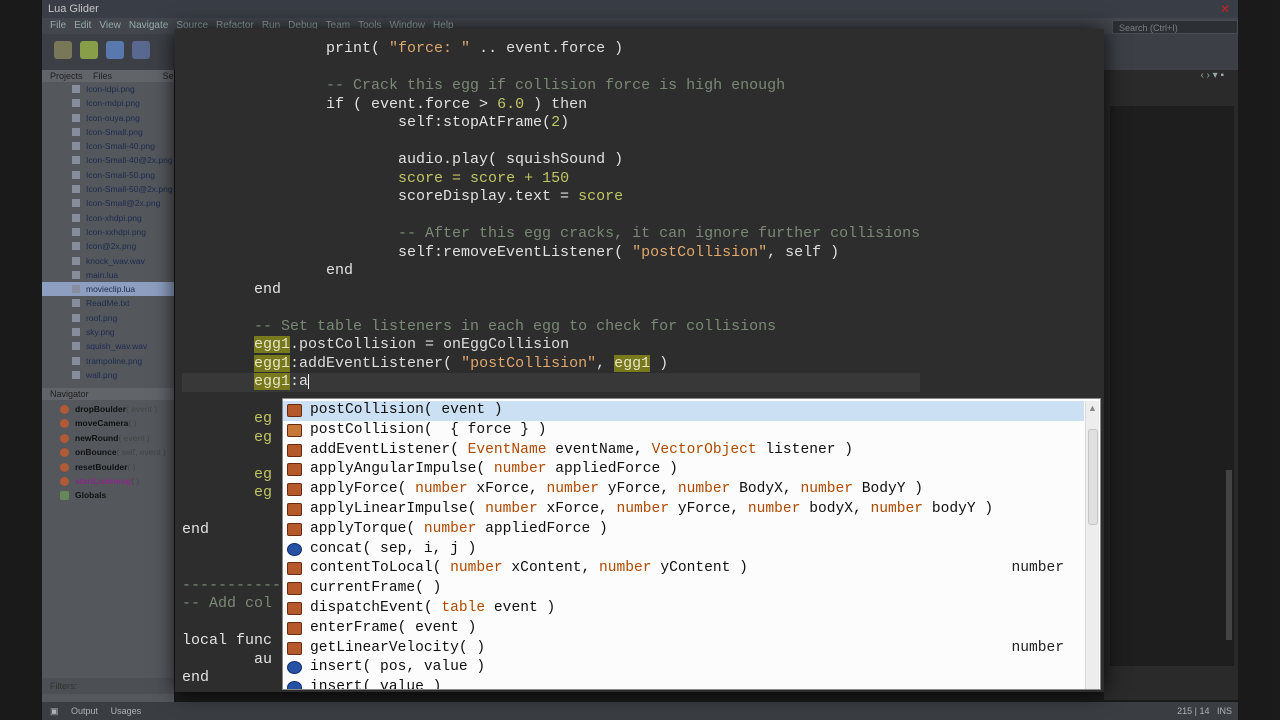  What do you see at coordinates (428, 588) in the screenshot?
I see `completion-params: ( )` at bounding box center [428, 588].